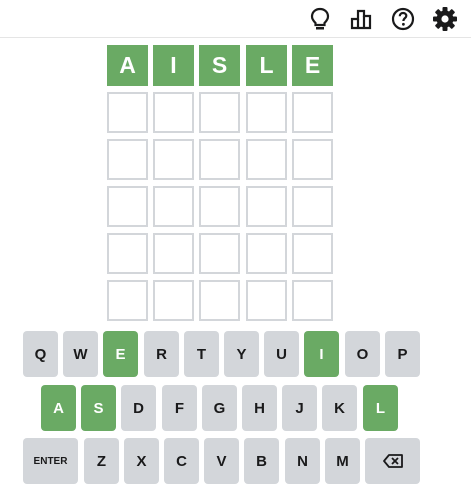 Image resolution: width=471 pixels, height=500 pixels. I want to click on key-g: G, so click(219, 408).